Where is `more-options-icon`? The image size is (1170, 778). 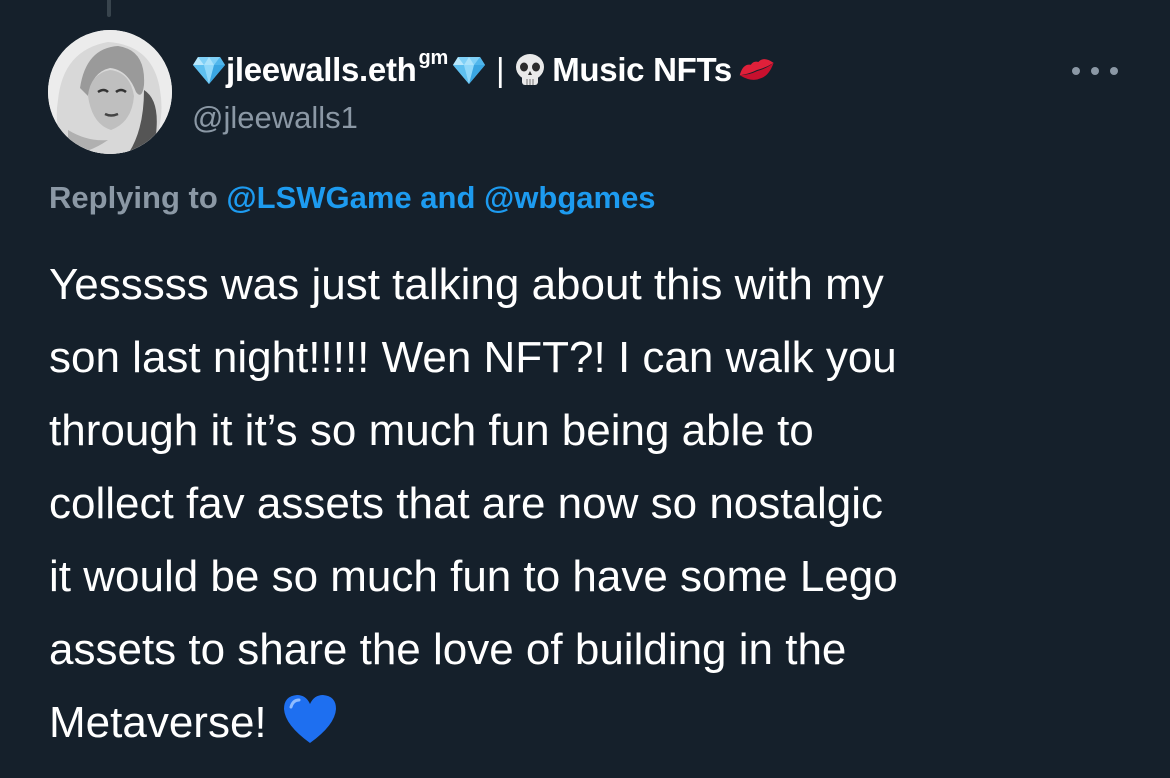 more-options-icon is located at coordinates (1095, 71).